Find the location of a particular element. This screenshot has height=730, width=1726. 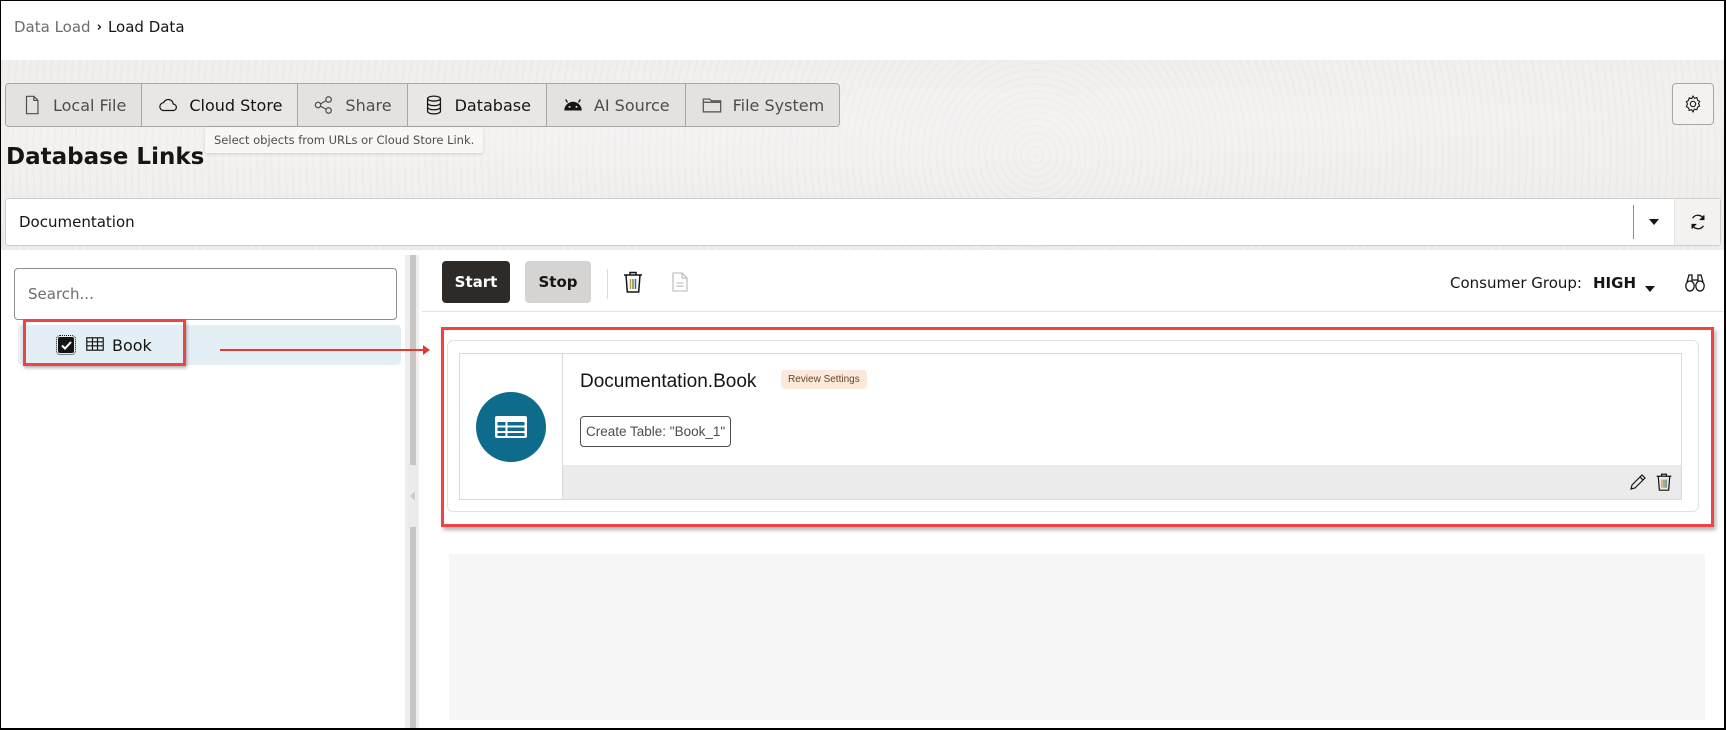

refresh-icon is located at coordinates (1697, 222).